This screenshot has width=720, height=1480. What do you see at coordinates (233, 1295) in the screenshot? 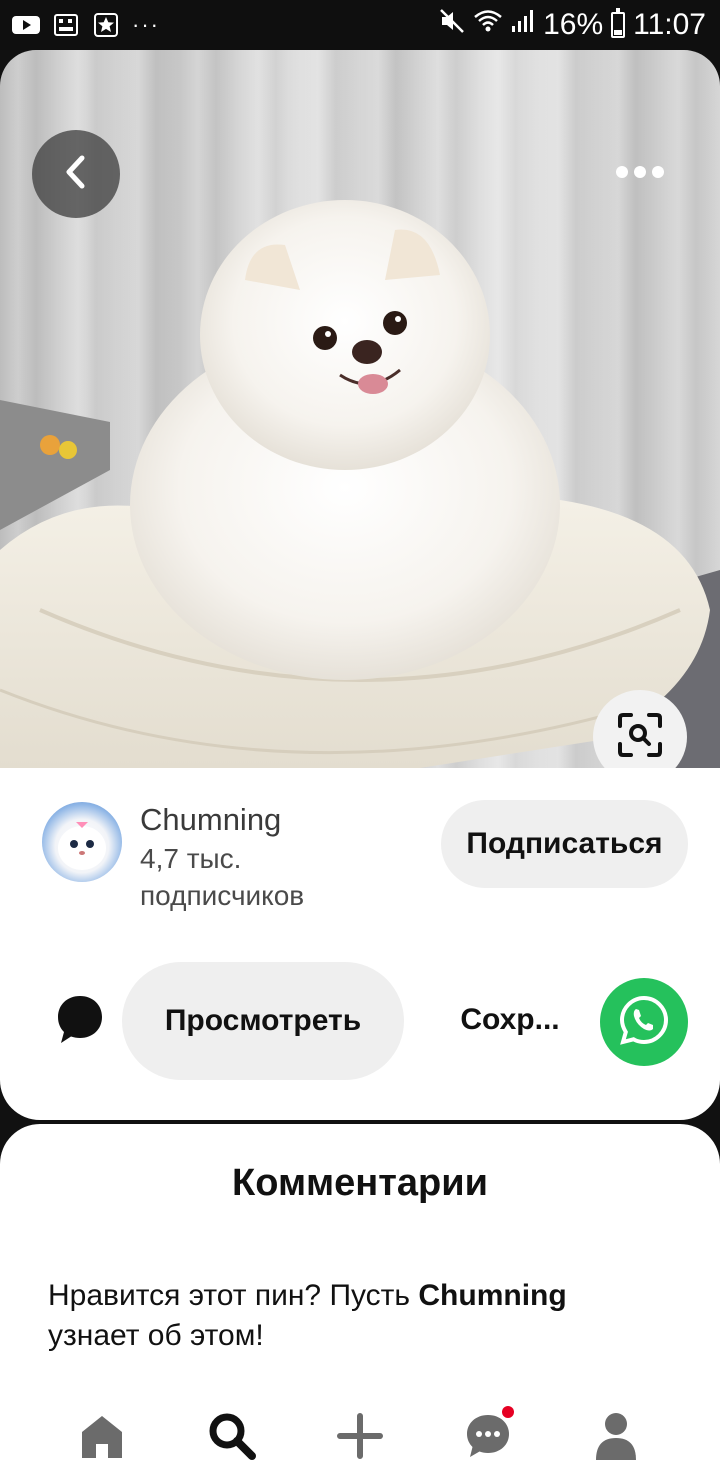
I see `comment-prompt-text: Нравится этот пин? Пусть` at bounding box center [233, 1295].